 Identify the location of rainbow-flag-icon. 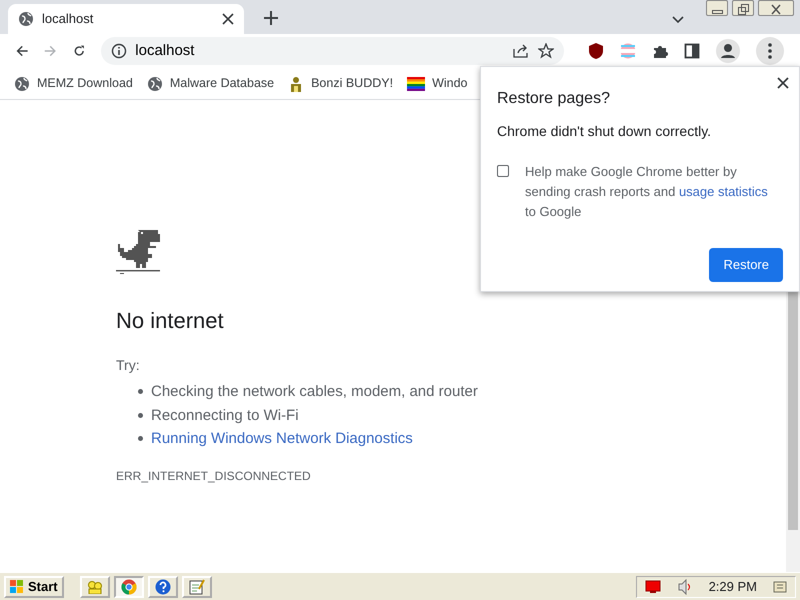
(416, 83).